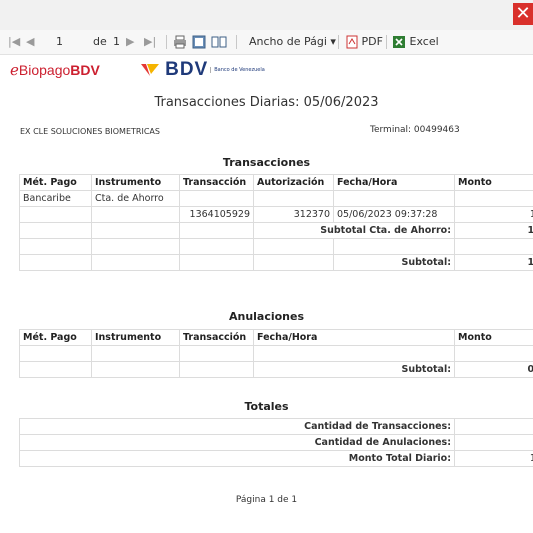  I want to click on print-icon, so click(180, 42).